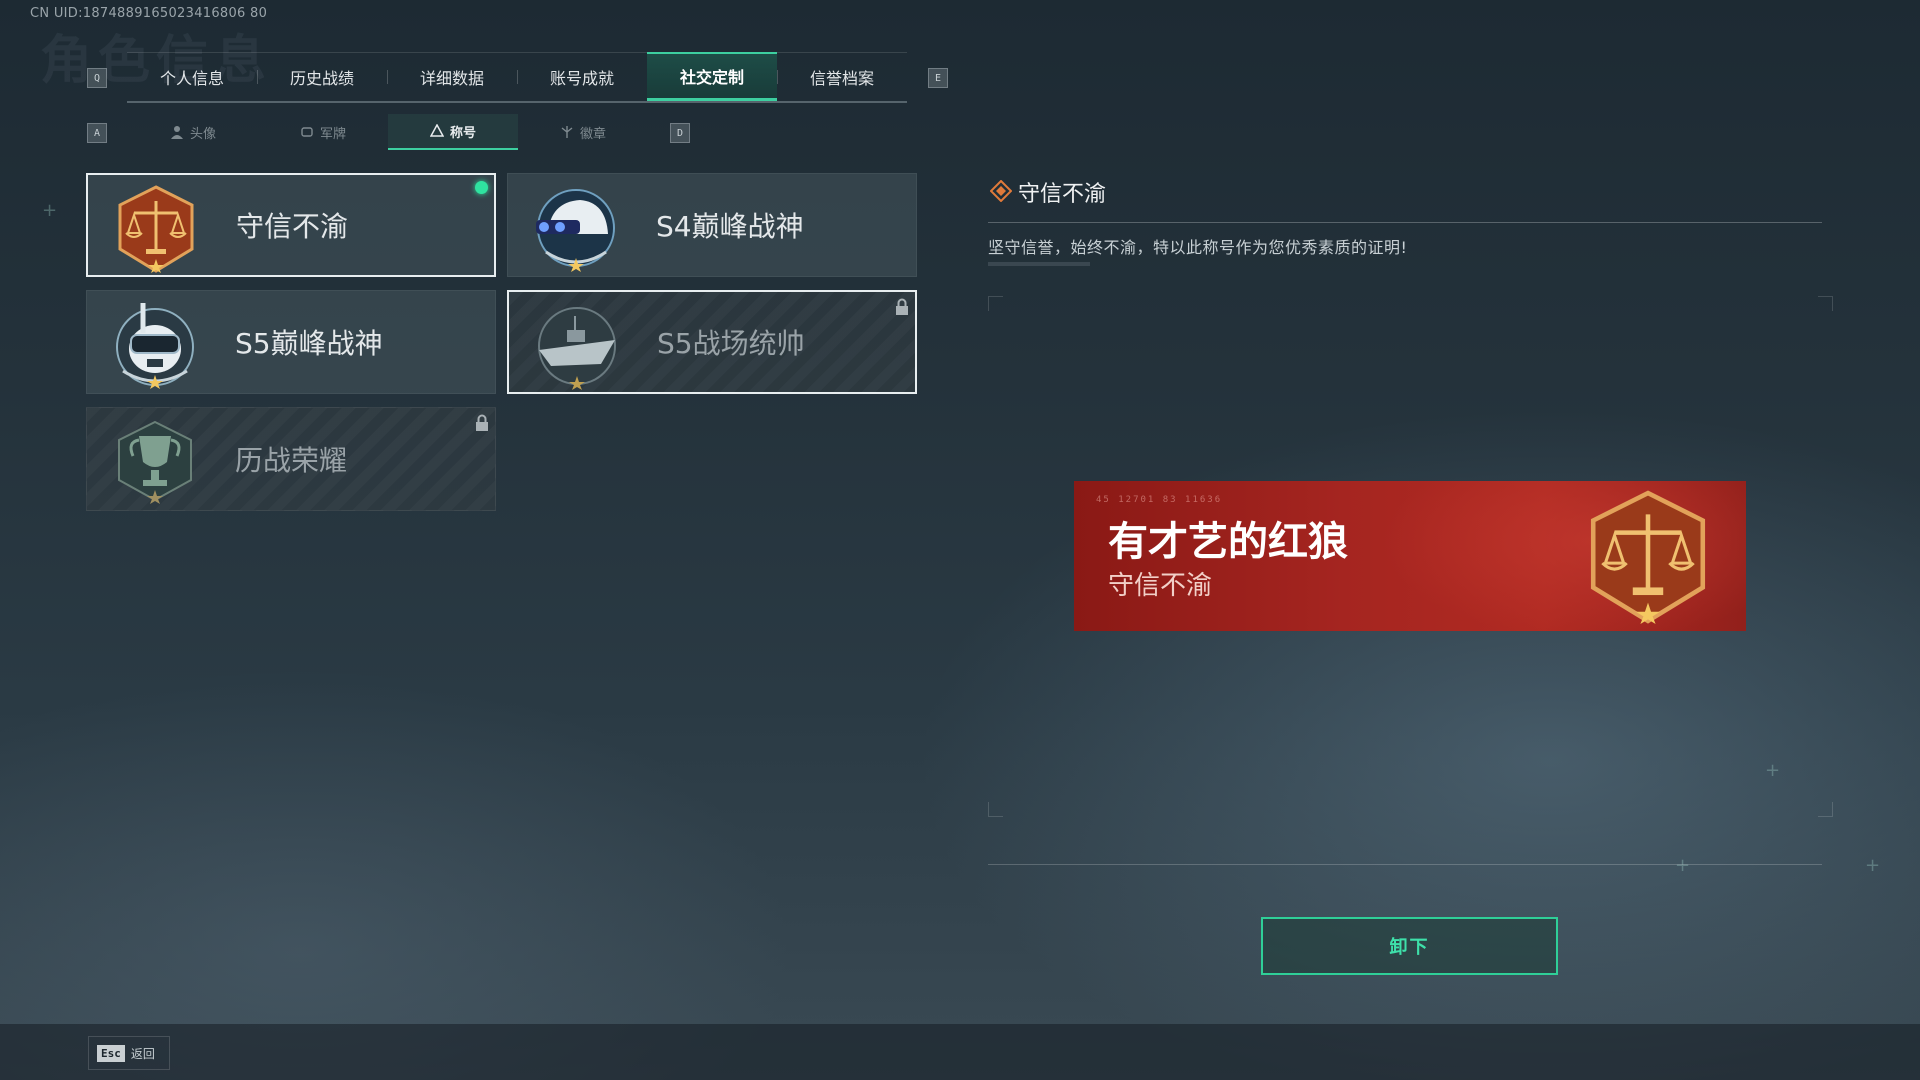 This screenshot has width=1920, height=1080. Describe the element at coordinates (202, 134) in the screenshot. I see `subtab-label: 头像` at that location.